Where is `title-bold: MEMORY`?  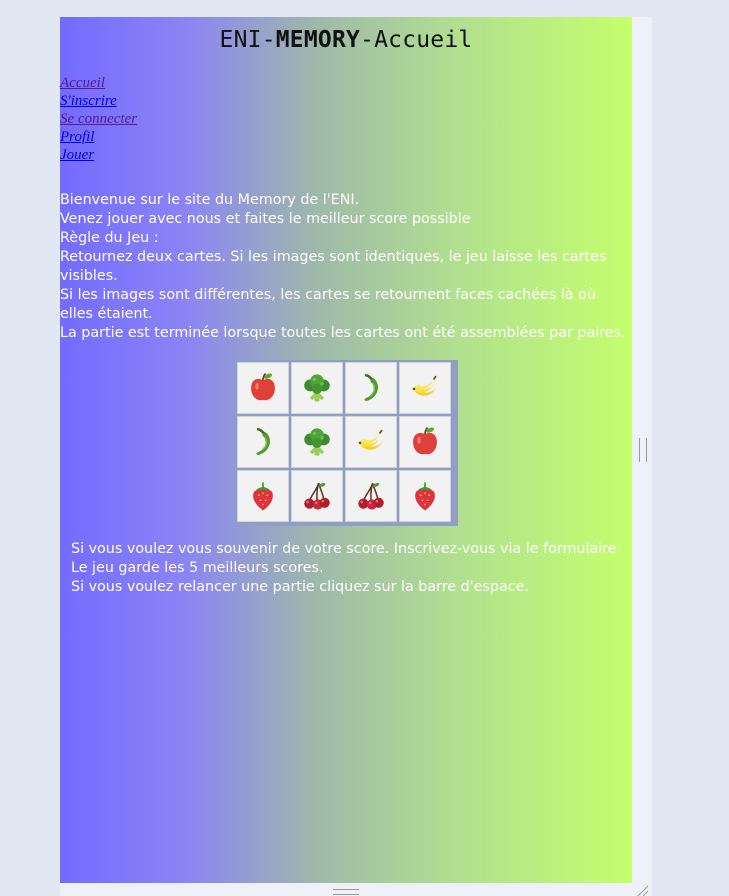
title-bold: MEMORY is located at coordinates (318, 40).